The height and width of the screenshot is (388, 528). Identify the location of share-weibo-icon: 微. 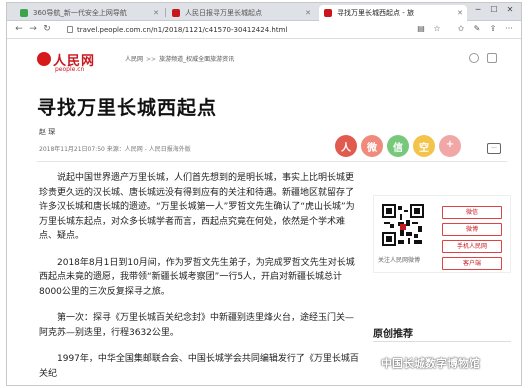
(372, 146).